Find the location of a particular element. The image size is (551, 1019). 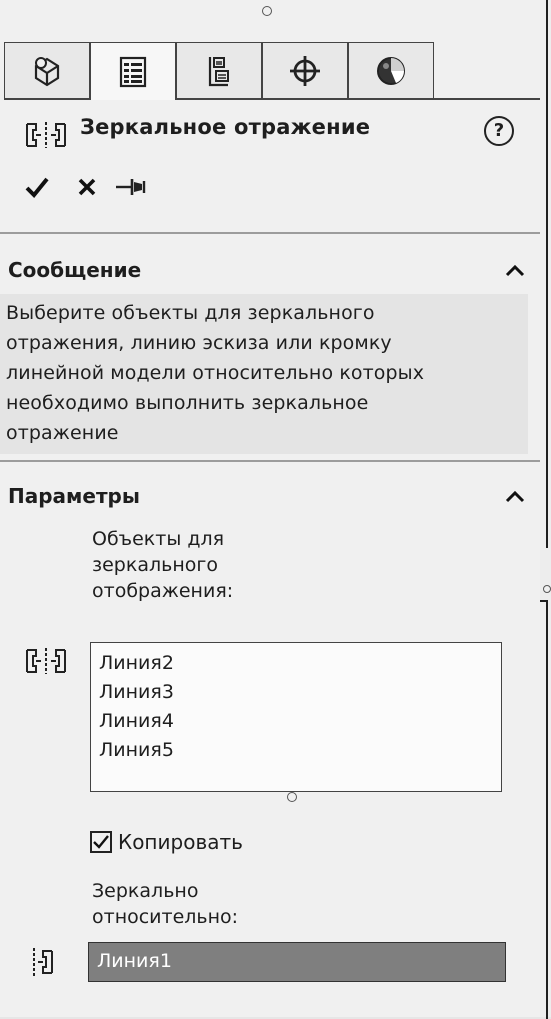

tab-display-manager is located at coordinates (391, 70).